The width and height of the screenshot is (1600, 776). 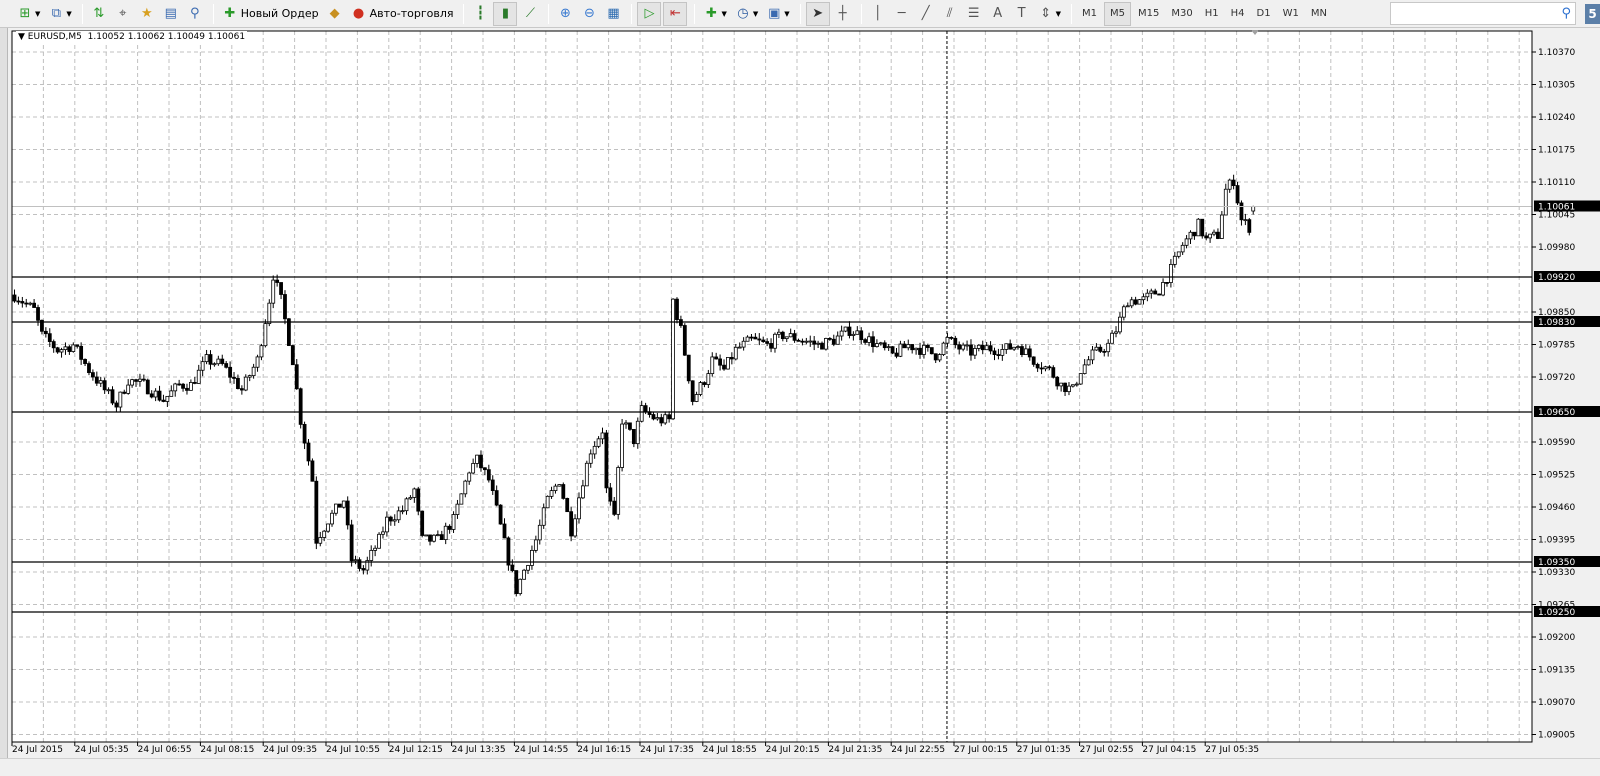 I want to click on auto-trading-button: ● Авто-торговля, so click(x=402, y=14).